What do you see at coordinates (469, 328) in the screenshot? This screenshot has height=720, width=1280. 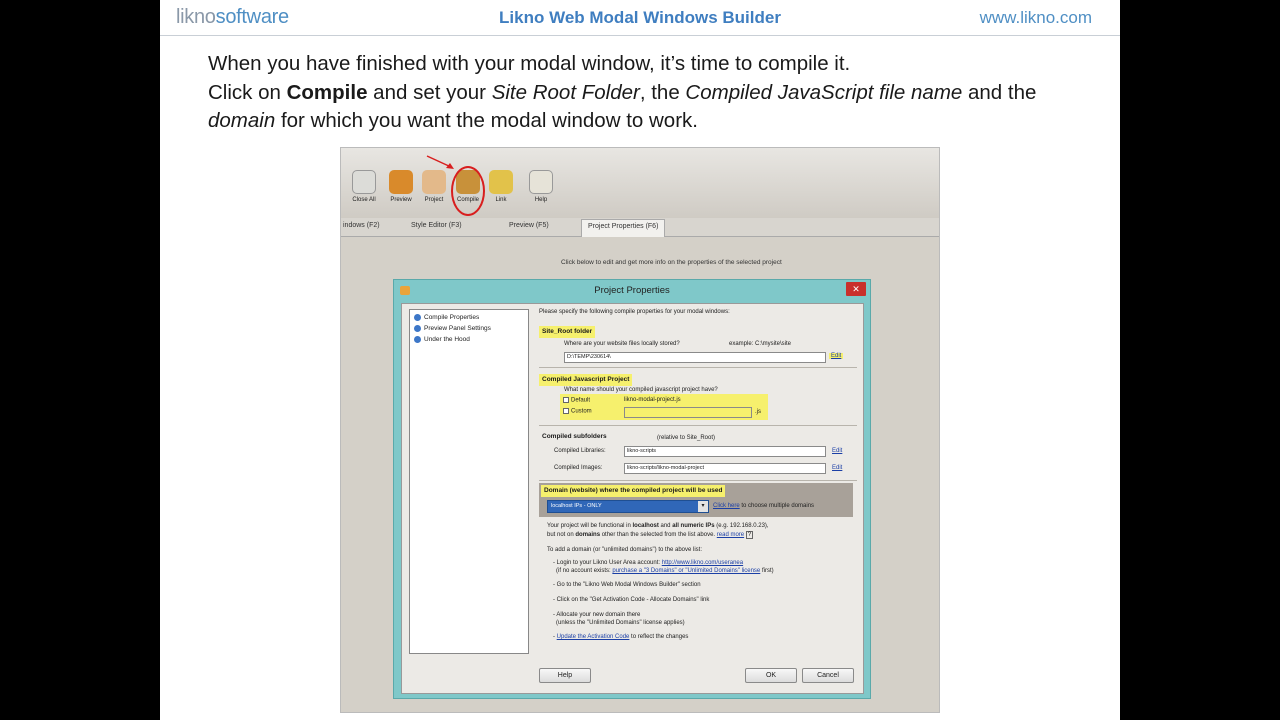 I see `tree-item-preview-panel-settings: Preview Panel Settings` at bounding box center [469, 328].